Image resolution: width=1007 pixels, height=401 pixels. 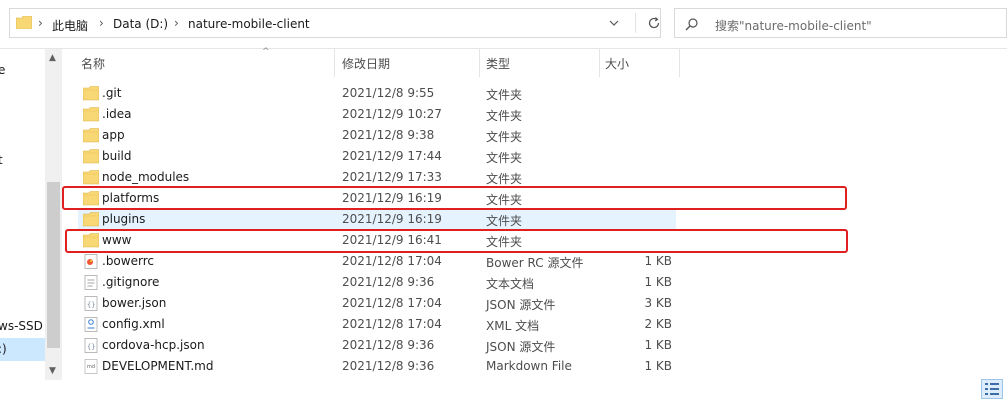 I want to click on column-header-name: 名称, so click(x=93, y=63).